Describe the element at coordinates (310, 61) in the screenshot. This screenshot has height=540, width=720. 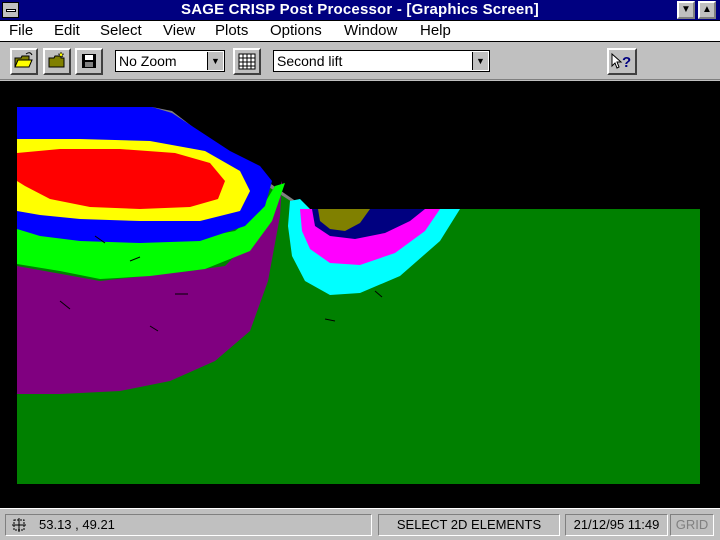
I see `stage-select-value: Second lift` at that location.